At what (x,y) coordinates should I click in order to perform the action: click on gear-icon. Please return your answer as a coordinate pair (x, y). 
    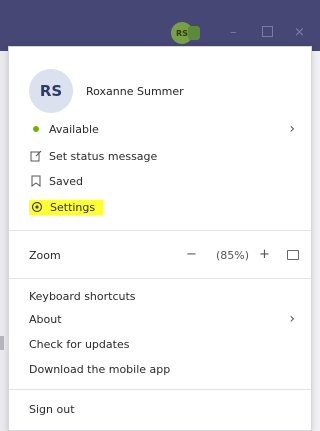
    Looking at the image, I should click on (37, 207).